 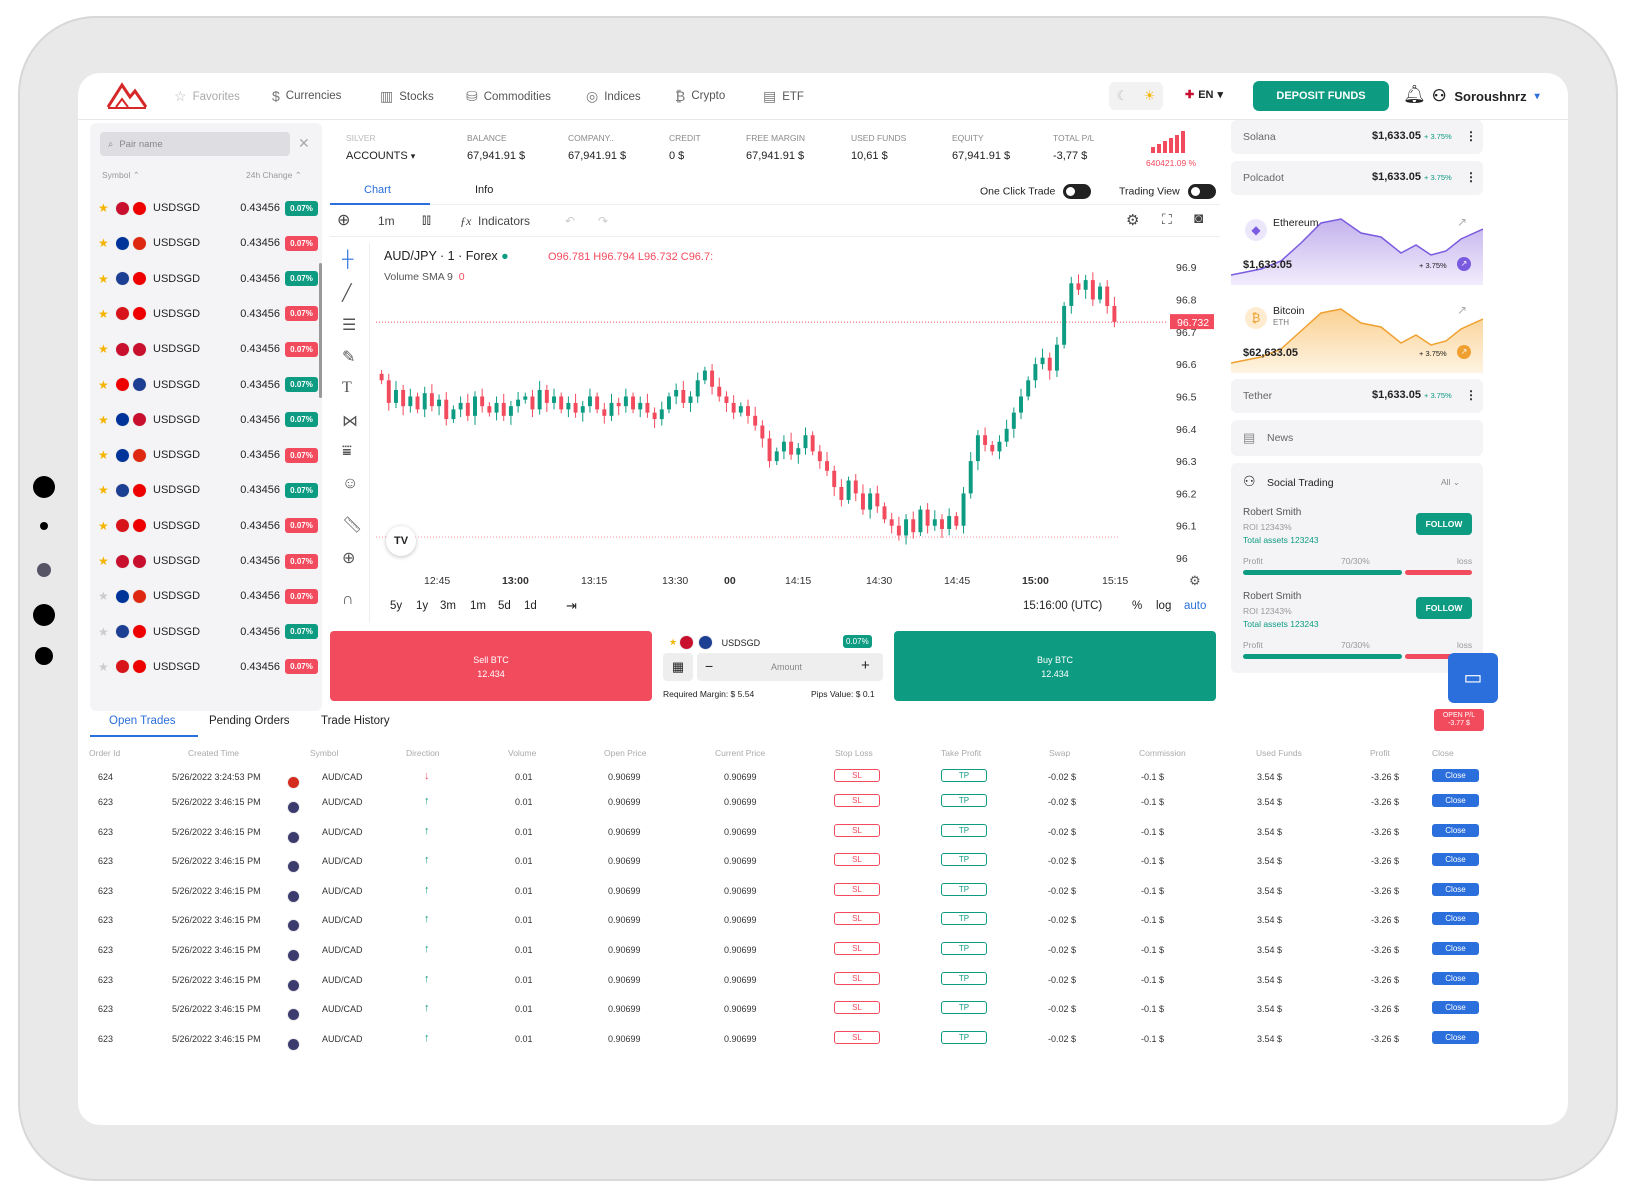 What do you see at coordinates (1195, 606) in the screenshot?
I see `auto-toggle: auto` at bounding box center [1195, 606].